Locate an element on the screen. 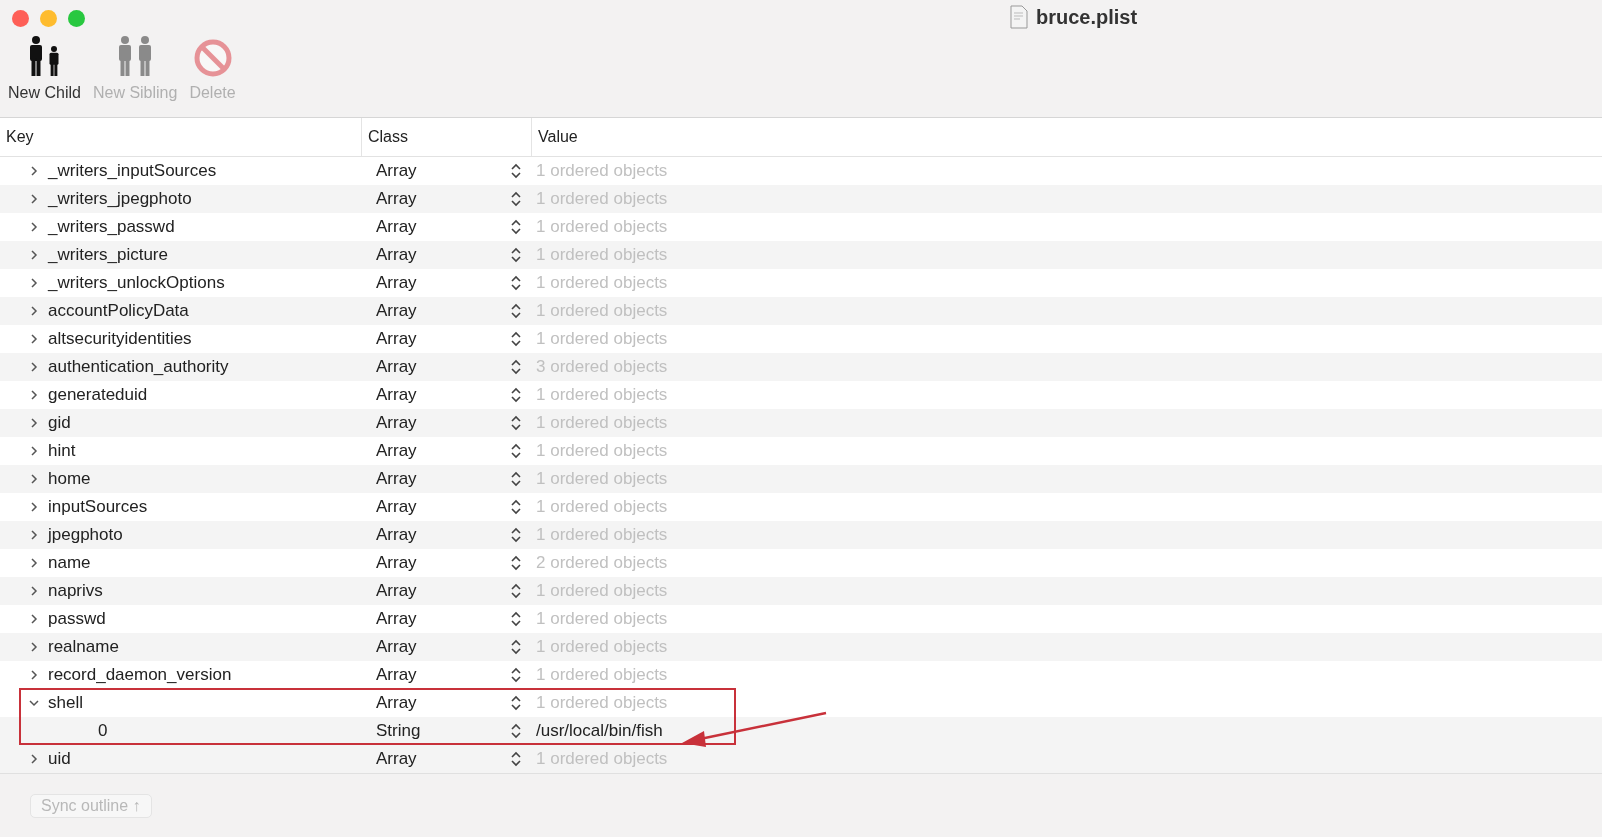 This screenshot has width=1602, height=837. key-cell: 0 is located at coordinates (103, 731).